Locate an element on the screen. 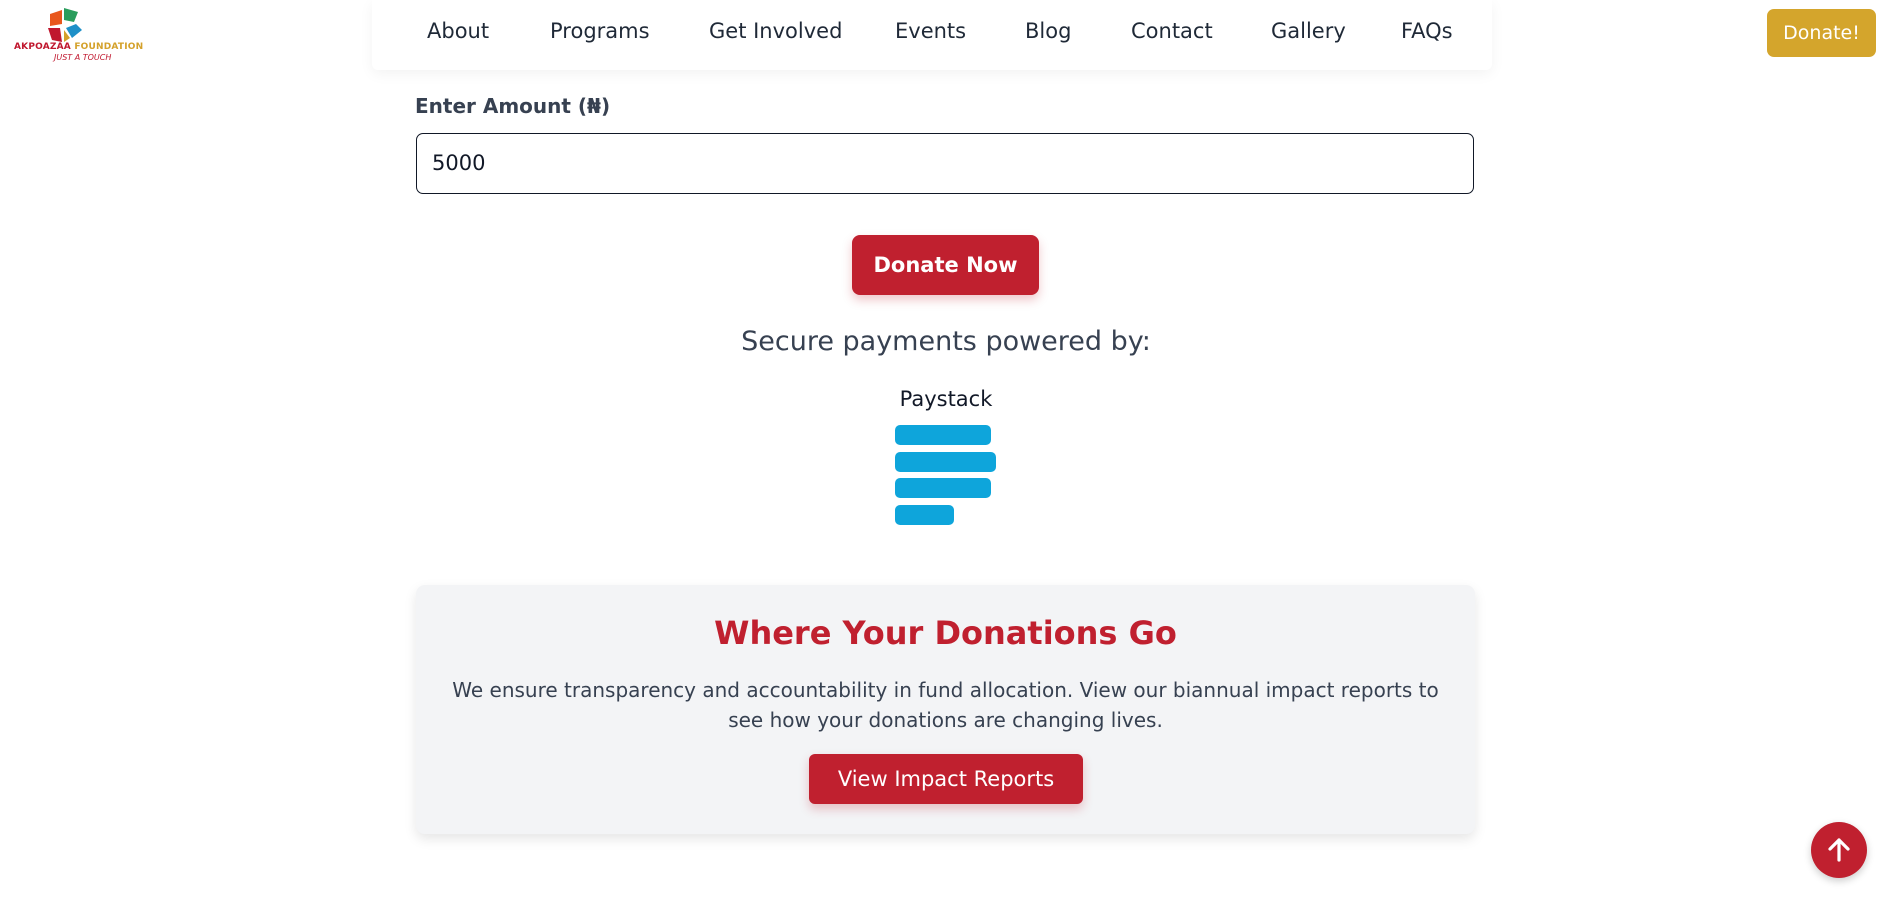 Image resolution: width=1892 pixels, height=897 pixels. logo-name-part2: FOUNDATION is located at coordinates (109, 47).